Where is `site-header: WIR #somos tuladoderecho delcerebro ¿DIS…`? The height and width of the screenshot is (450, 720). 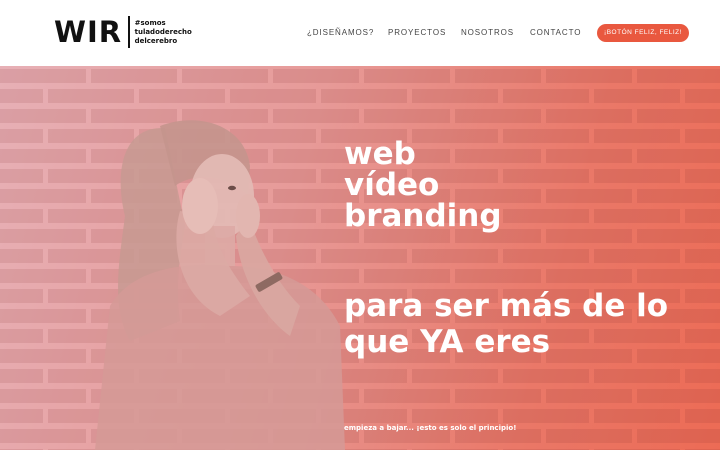
site-header: WIR #somos tuladoderecho delcerebro ¿DIS… is located at coordinates (360, 33).